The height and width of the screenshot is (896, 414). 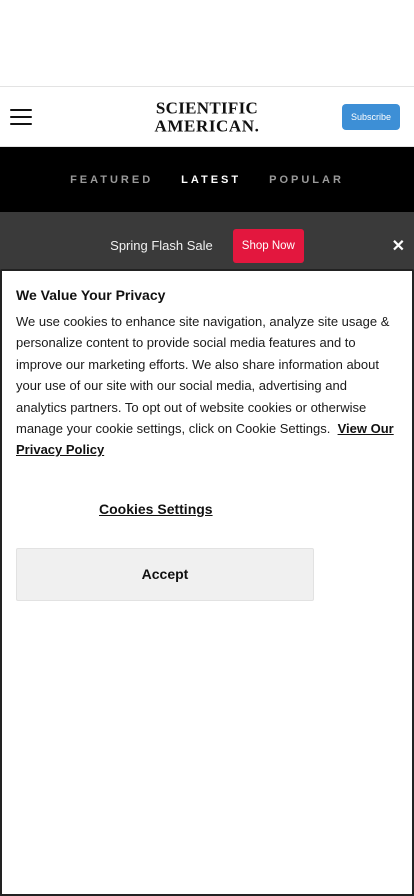 I want to click on tab-popular: POPULAR, so click(x=306, y=180).